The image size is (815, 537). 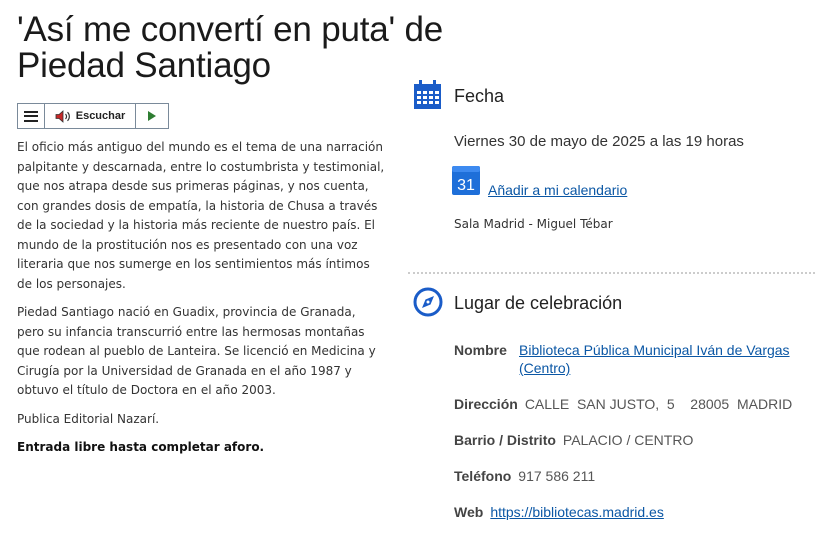 I want to click on listen-button: Escuchar, so click(x=90, y=116).